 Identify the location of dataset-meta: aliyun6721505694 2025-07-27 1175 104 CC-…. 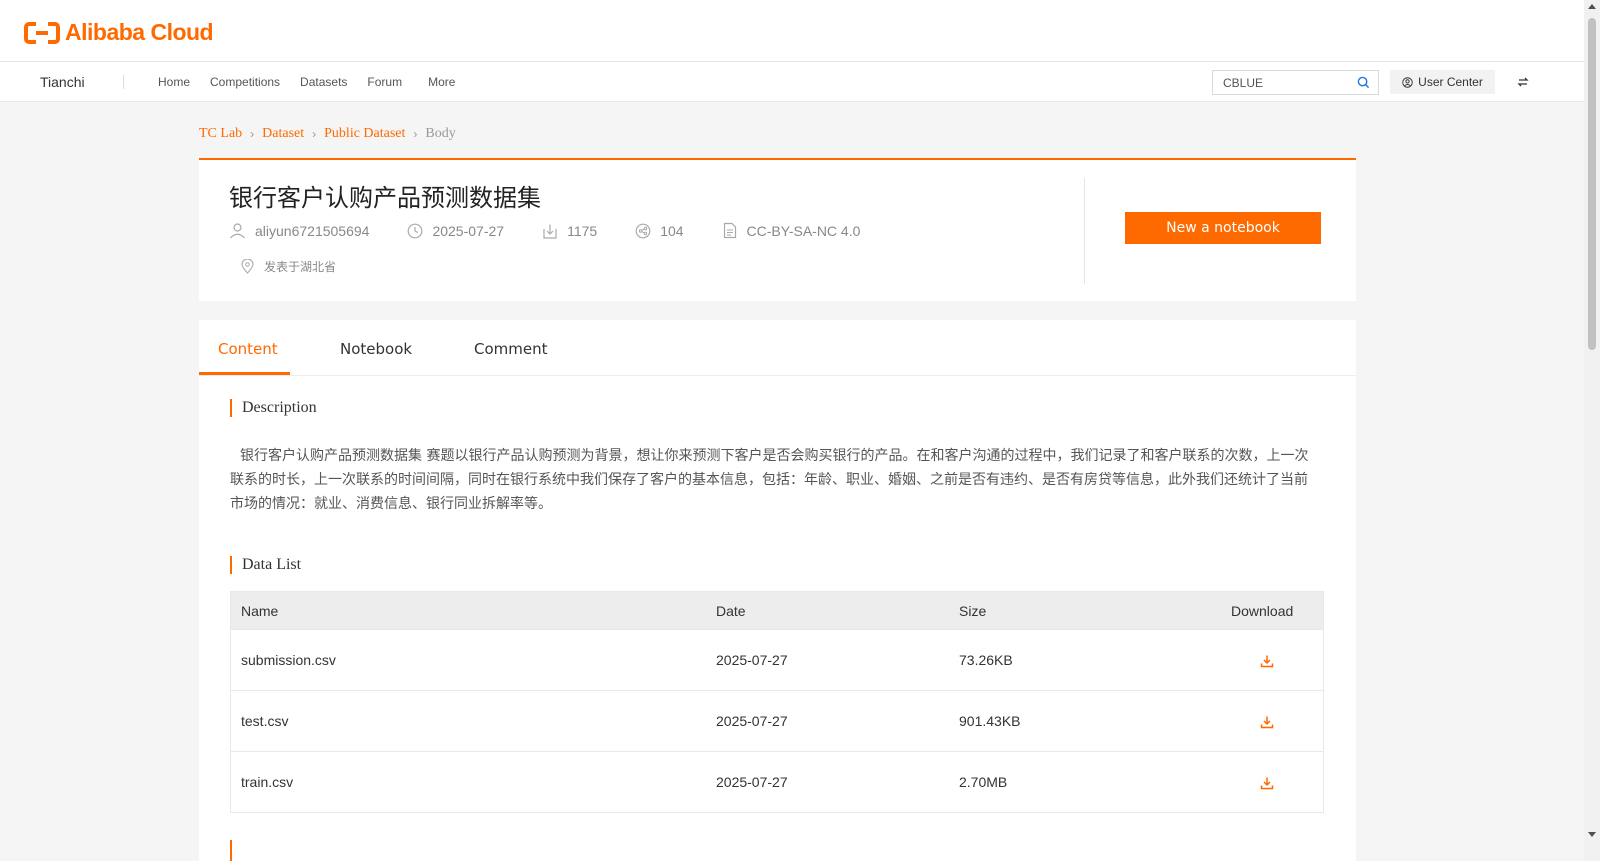
(563, 230).